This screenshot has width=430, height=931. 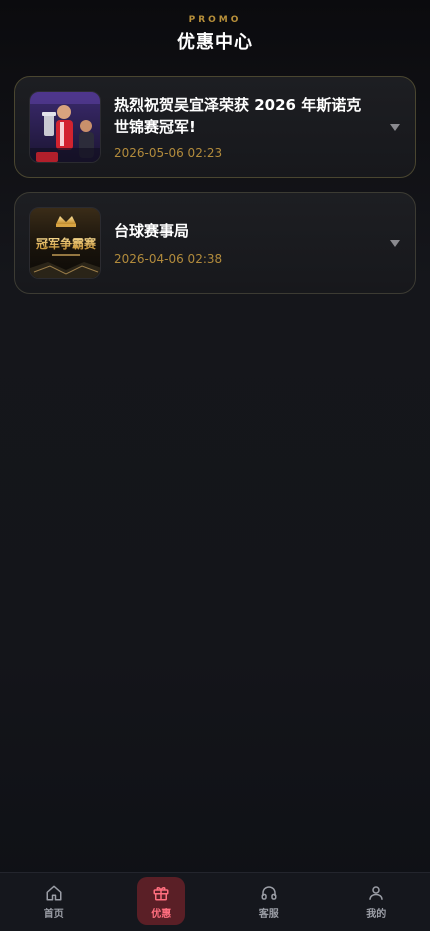 What do you see at coordinates (269, 893) in the screenshot?
I see `headset-icon` at bounding box center [269, 893].